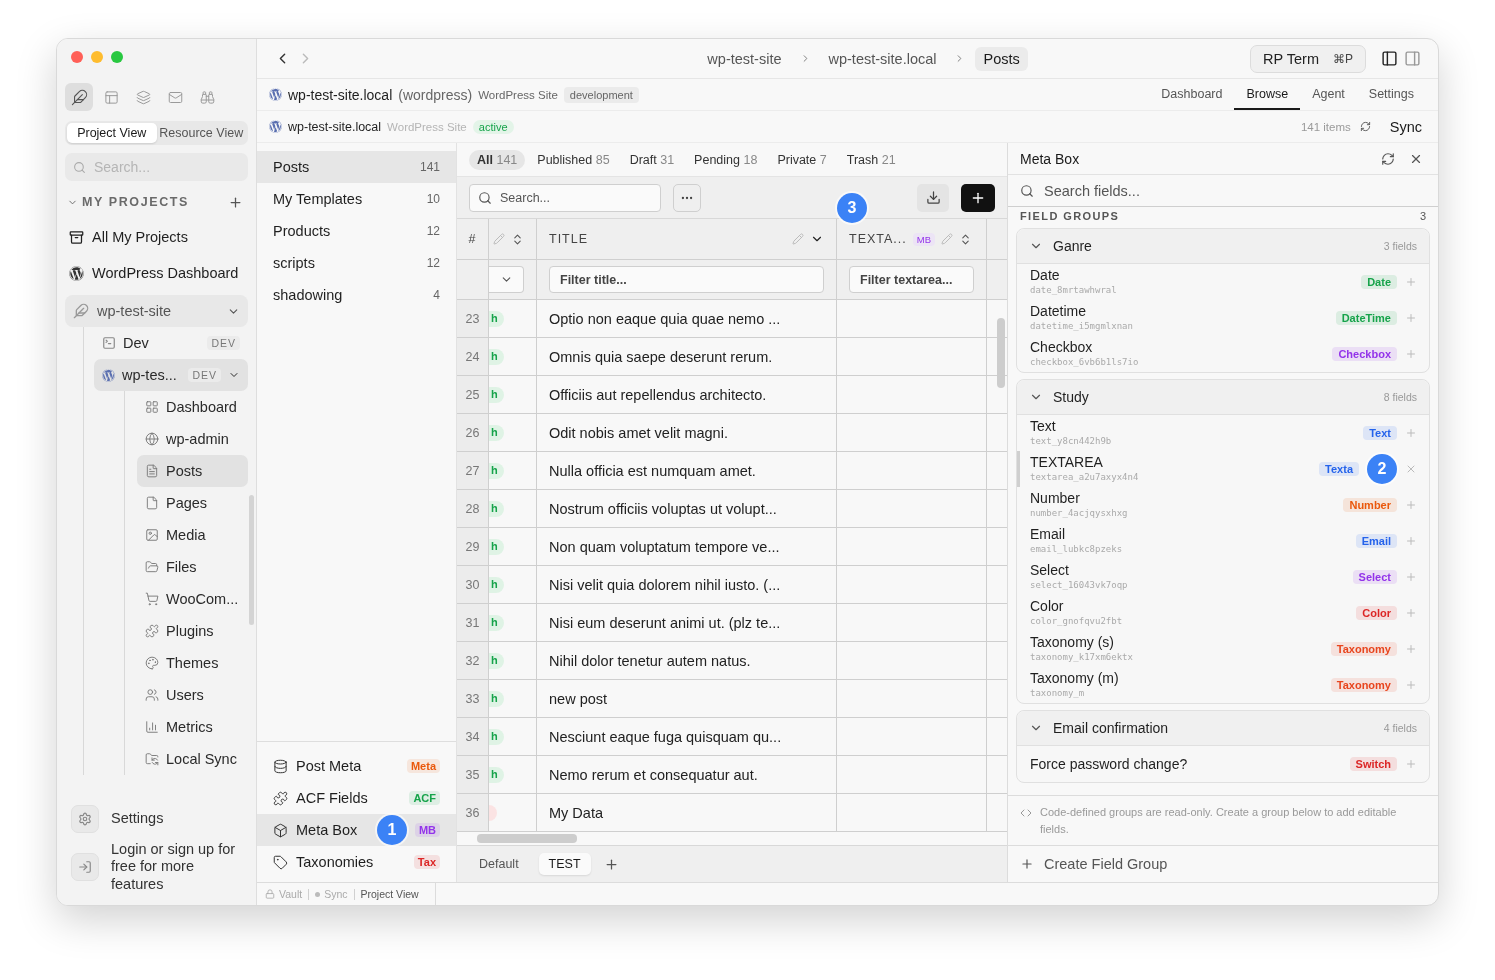 This screenshot has height=980, width=1495. Describe the element at coordinates (192, 663) in the screenshot. I see `tree-item: Themes` at that location.